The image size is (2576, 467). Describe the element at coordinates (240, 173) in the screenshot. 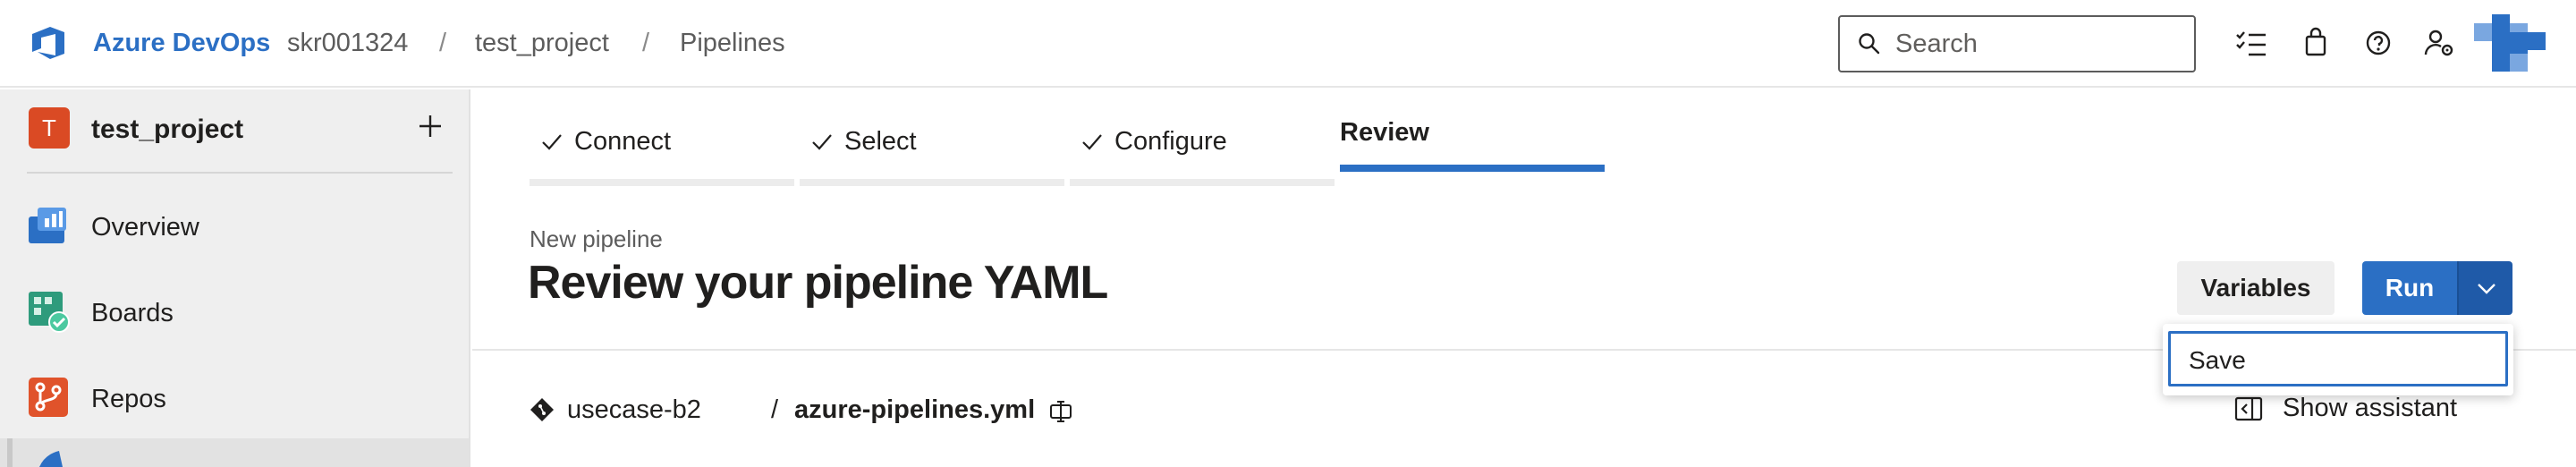

I see `sidebar-divider` at that location.